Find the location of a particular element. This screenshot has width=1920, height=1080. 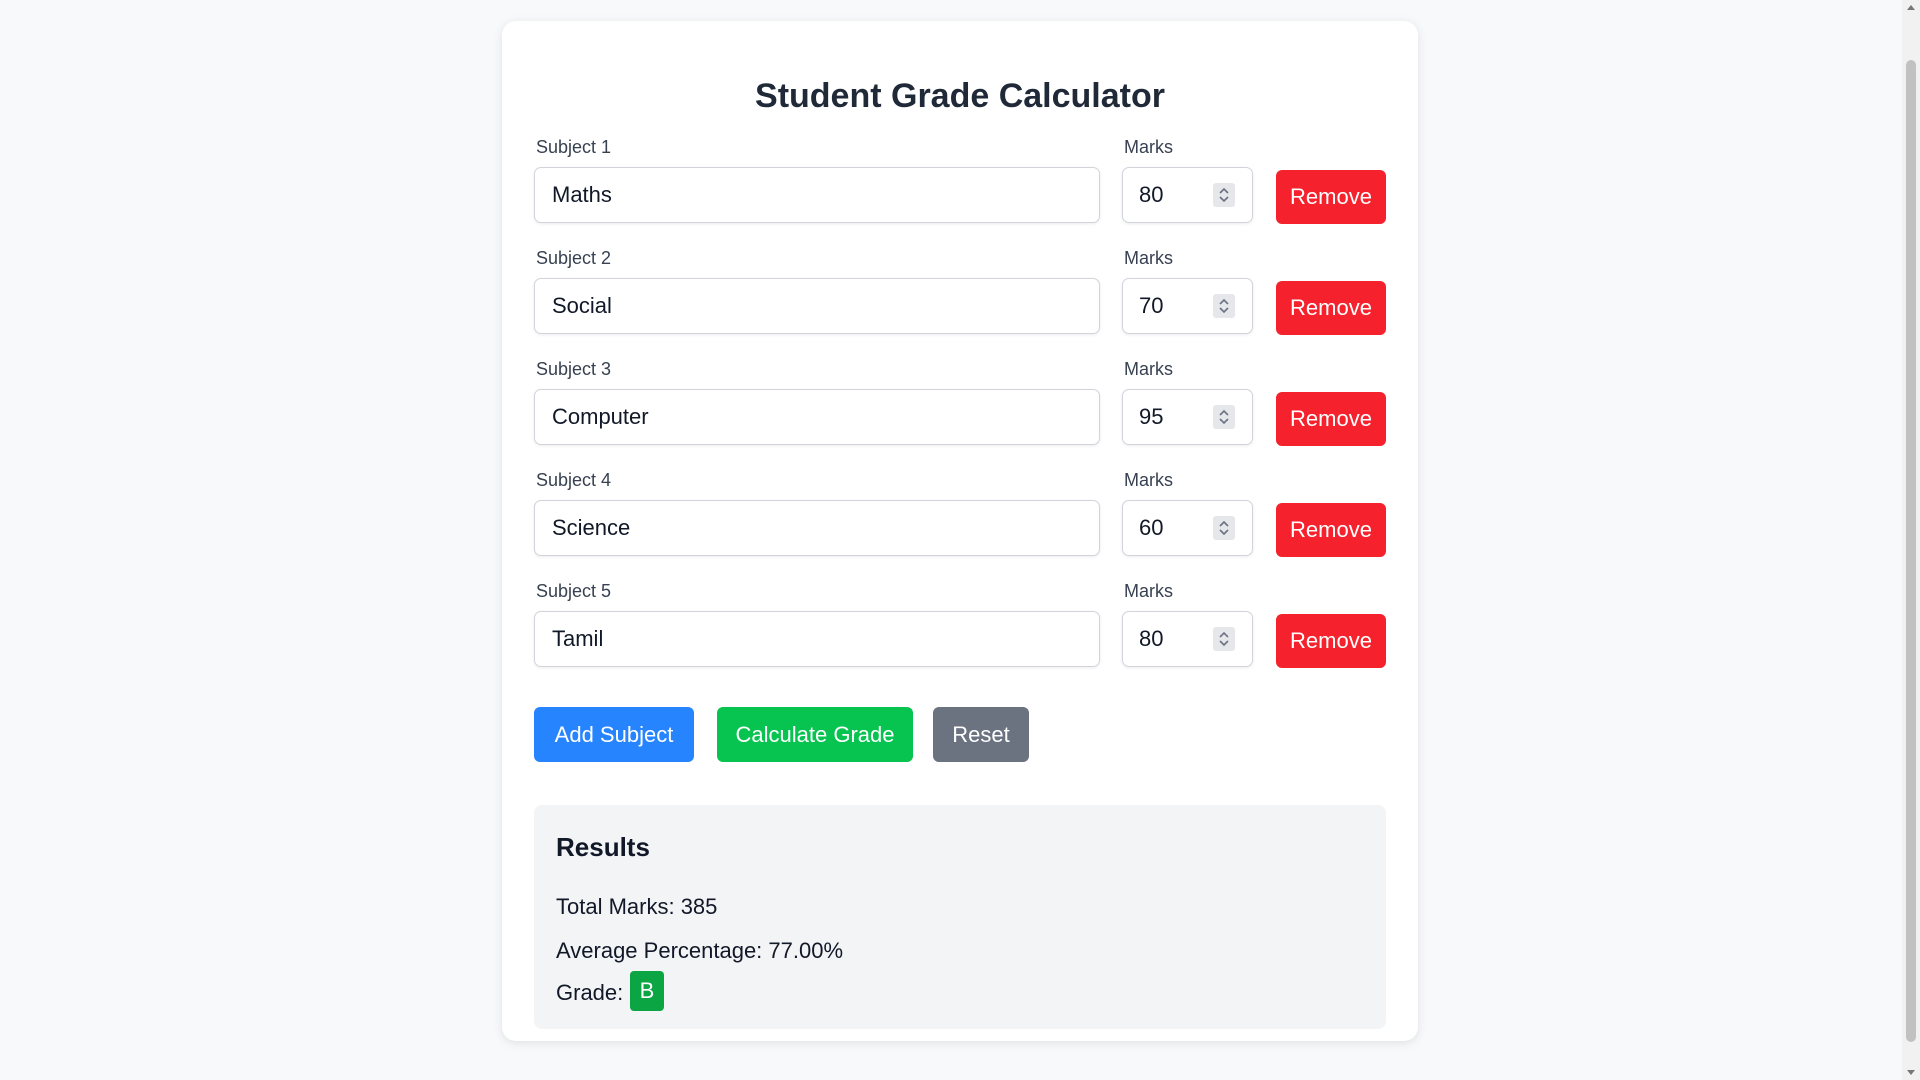

subject-name-input: Maths is located at coordinates (817, 195).